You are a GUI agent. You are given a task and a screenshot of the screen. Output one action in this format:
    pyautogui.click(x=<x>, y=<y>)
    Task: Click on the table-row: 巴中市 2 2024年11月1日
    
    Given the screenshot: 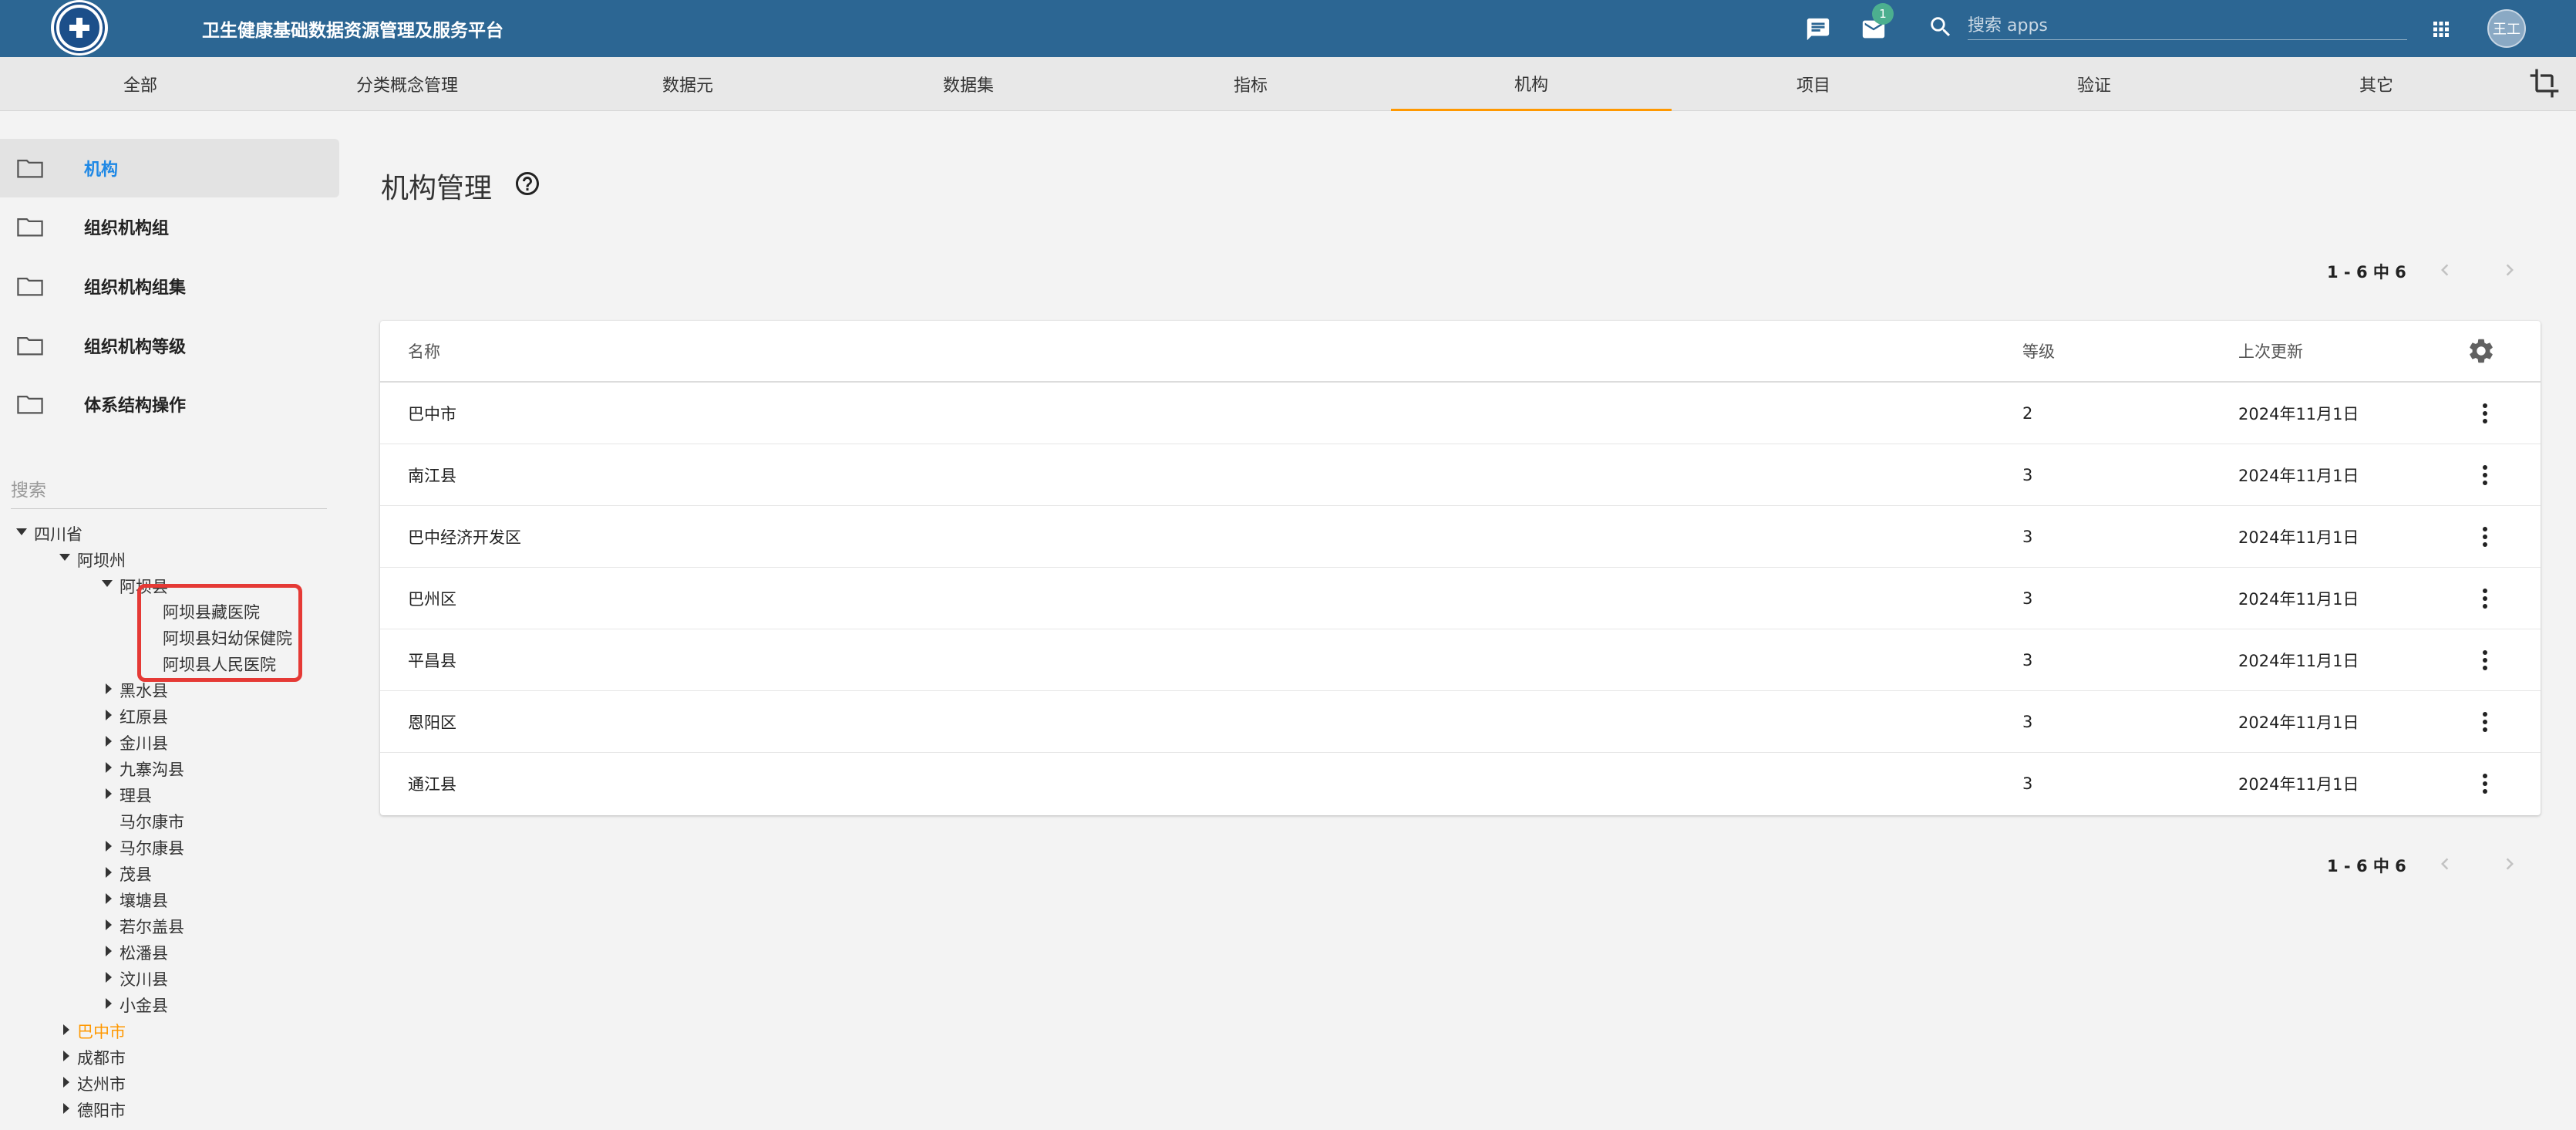 What is the action you would take?
    pyautogui.click(x=1461, y=413)
    